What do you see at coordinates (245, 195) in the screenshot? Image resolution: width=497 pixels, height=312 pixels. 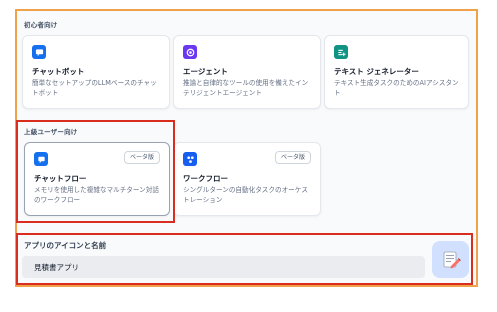 I see `card-description: シングルターンの自動化タスクのオーケストレーション` at bounding box center [245, 195].